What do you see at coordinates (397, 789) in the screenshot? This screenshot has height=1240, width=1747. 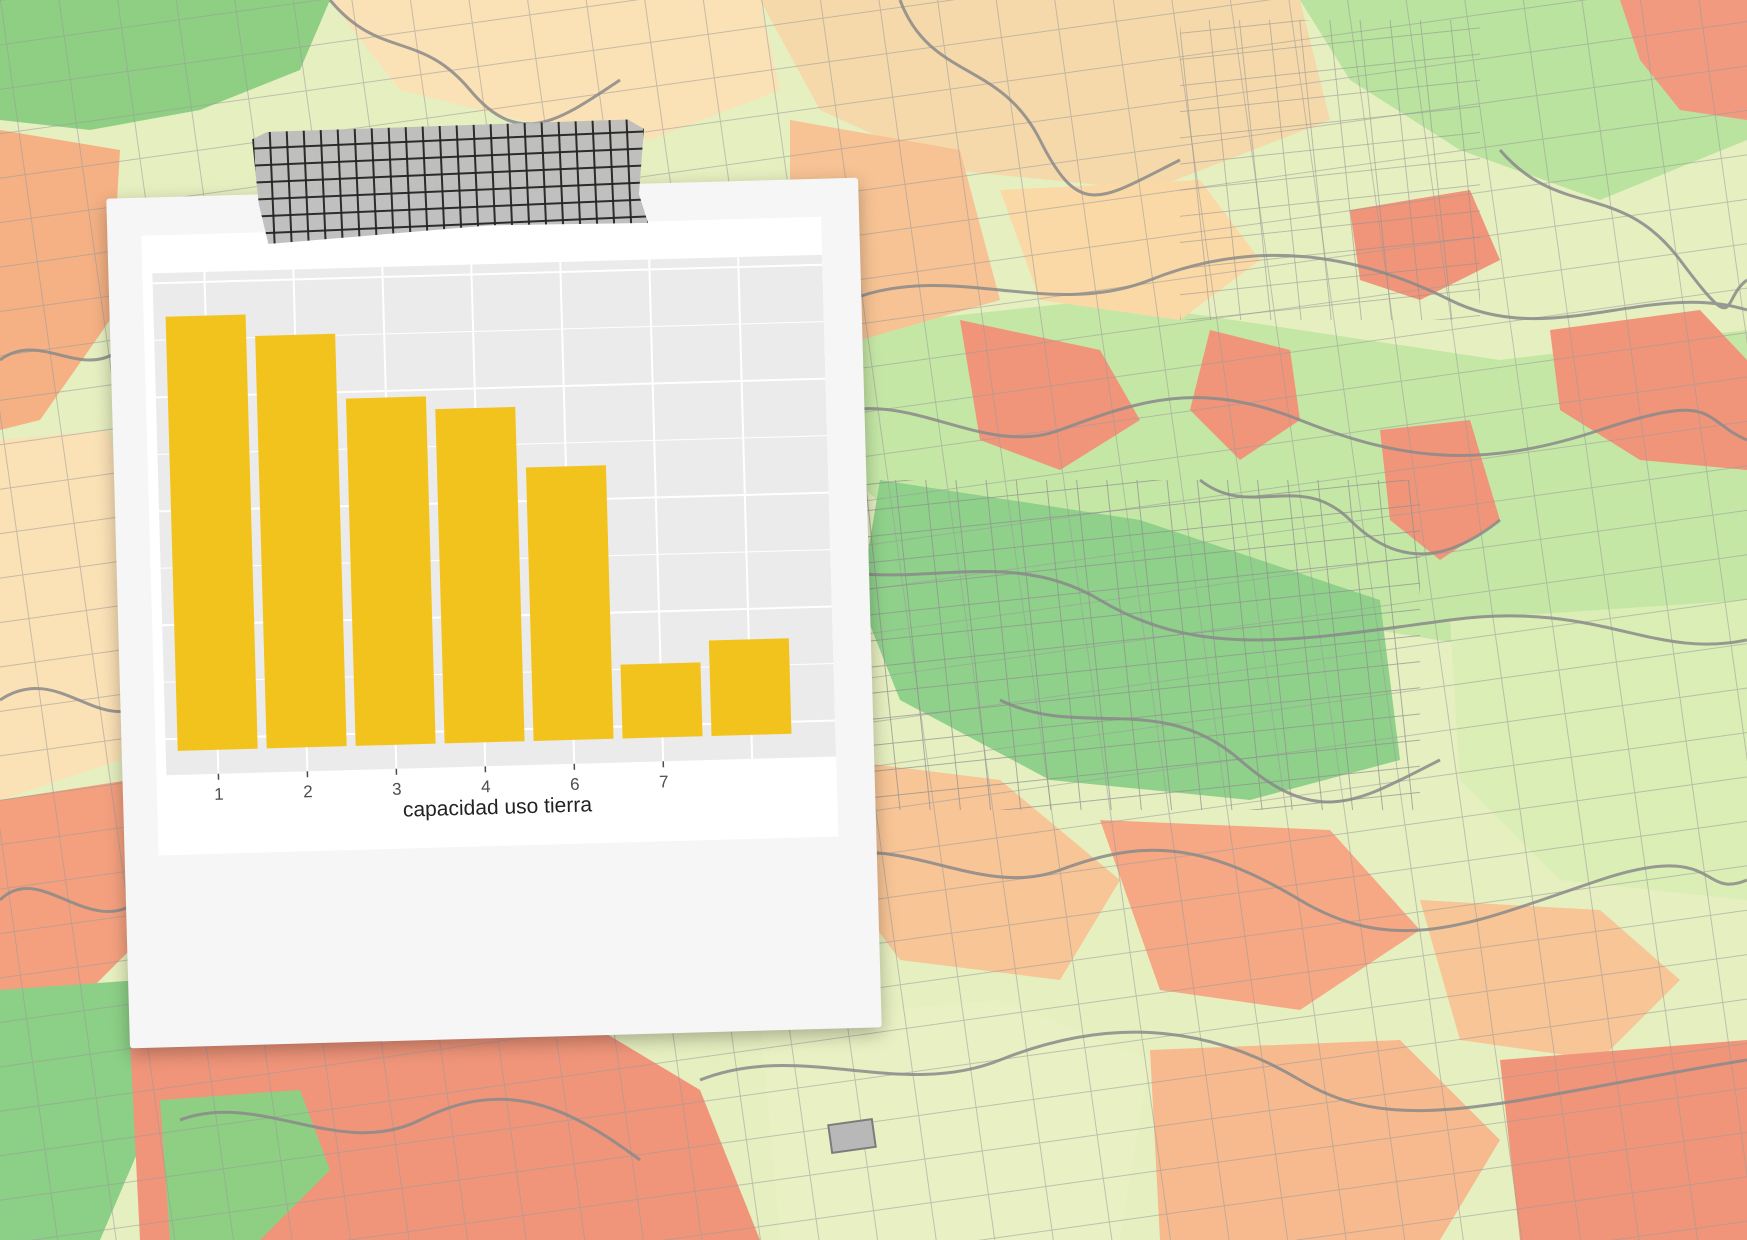 I see `x-tick-label: 3` at bounding box center [397, 789].